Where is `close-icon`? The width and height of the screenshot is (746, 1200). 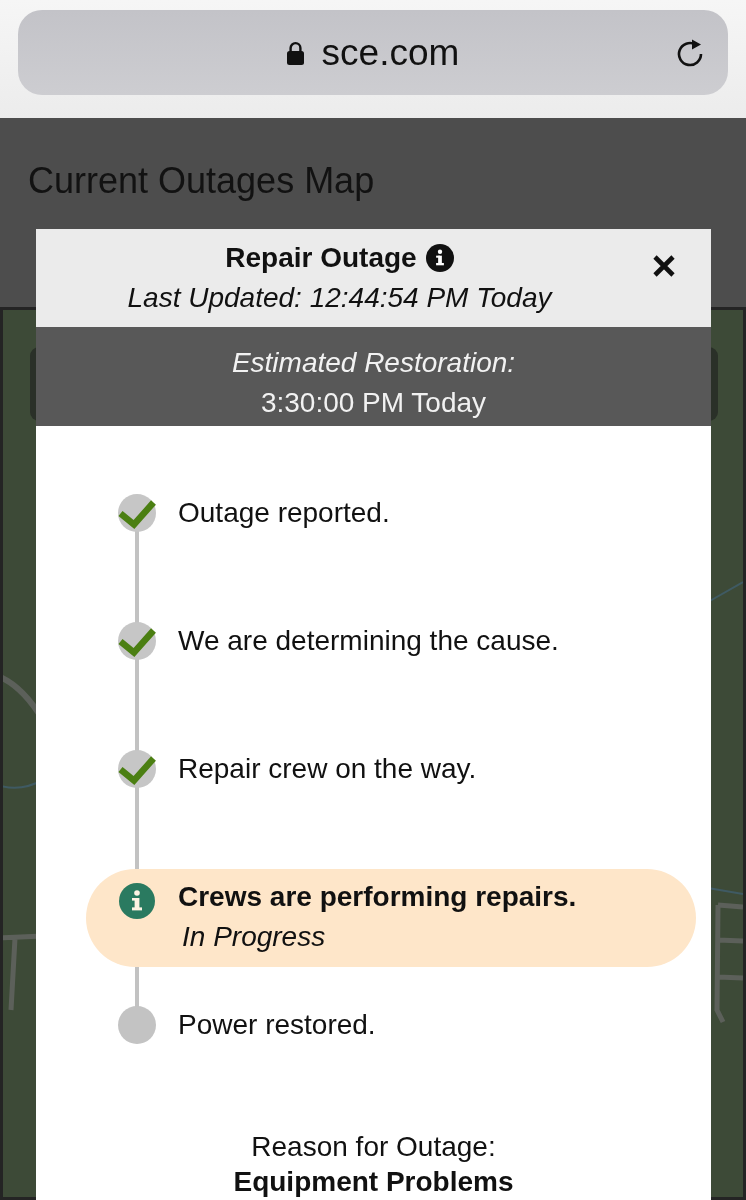 close-icon is located at coordinates (664, 266).